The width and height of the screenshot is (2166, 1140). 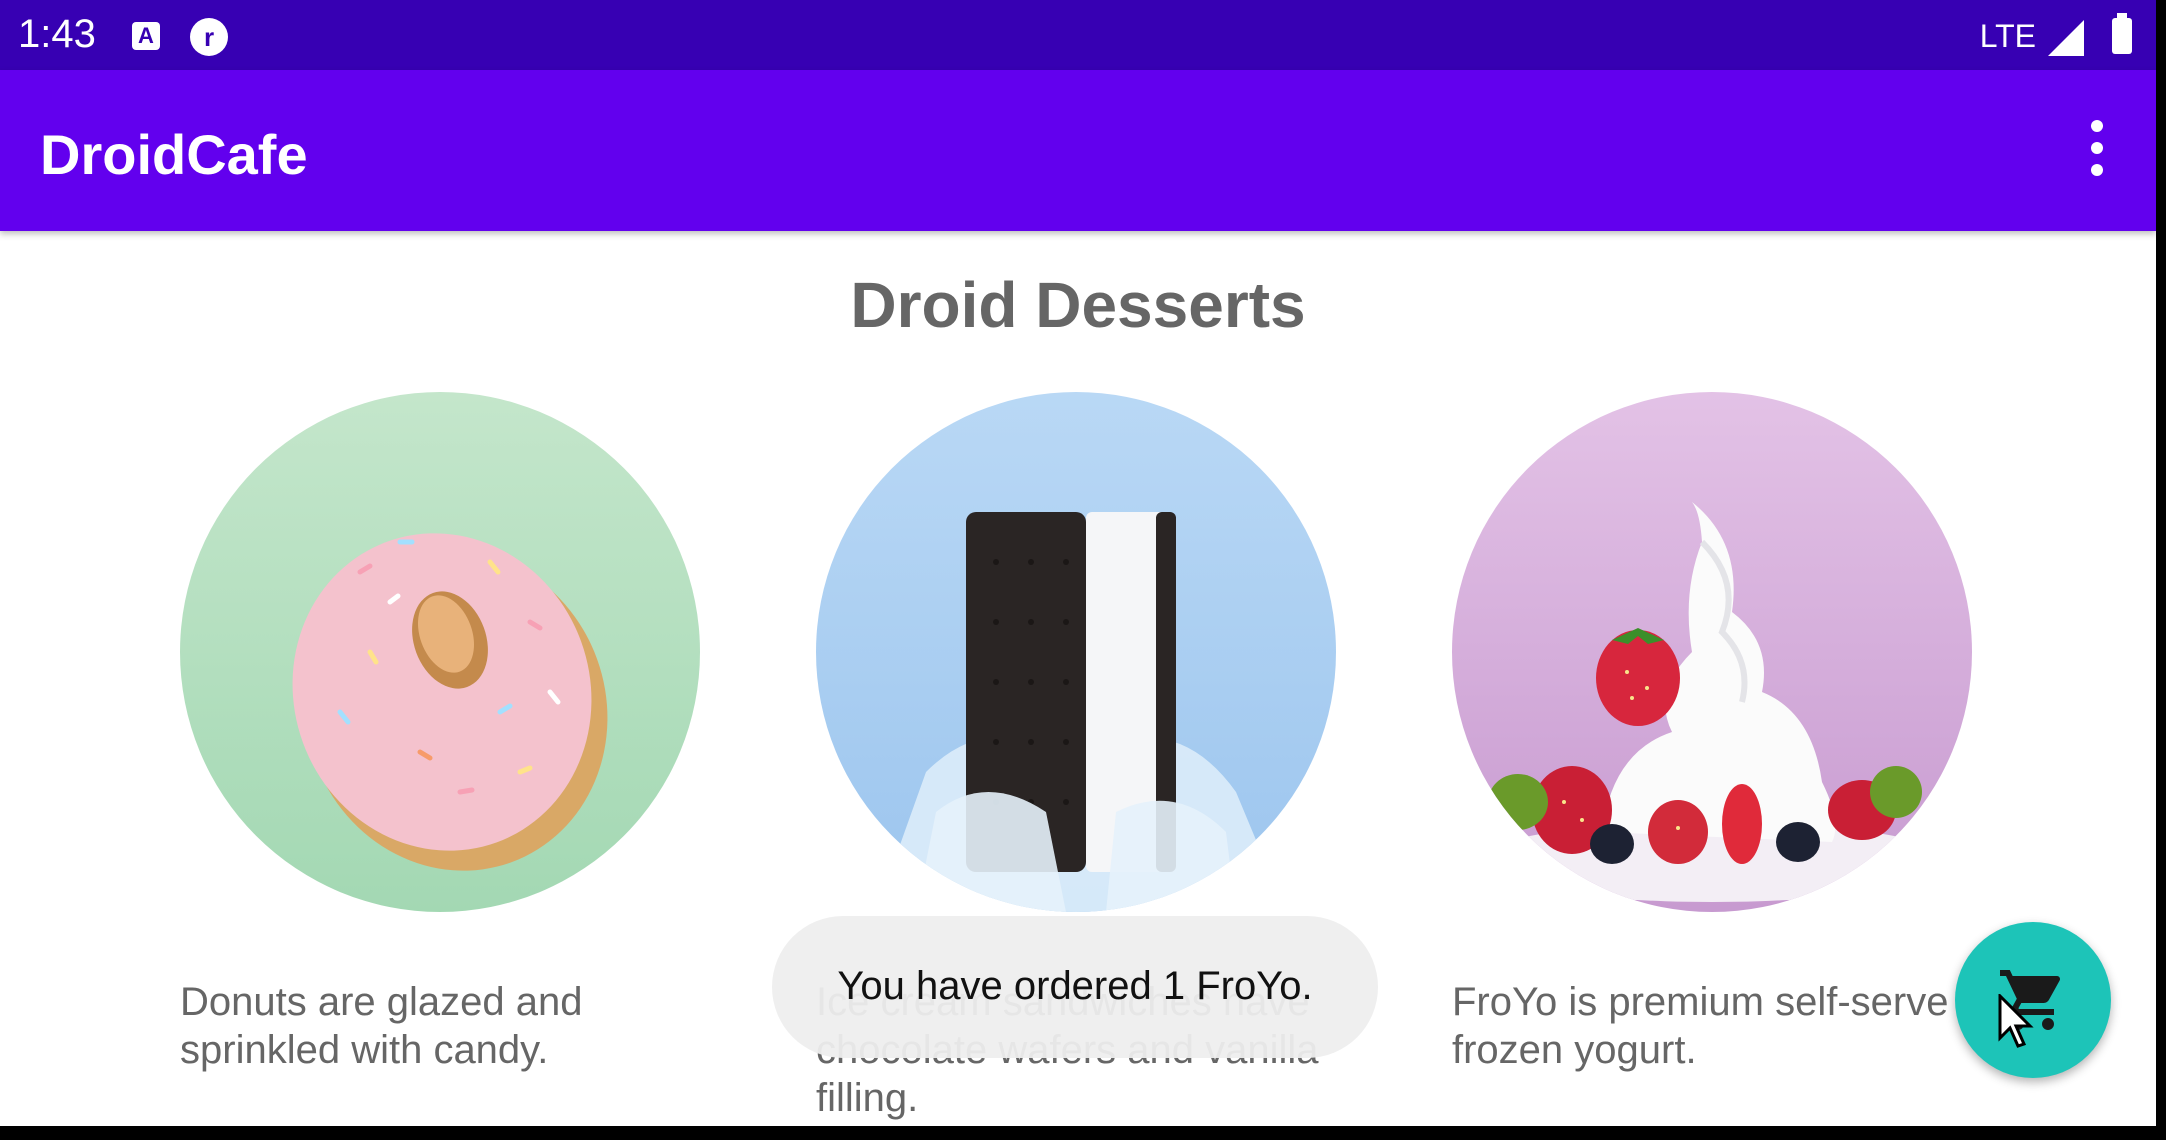 I want to click on mouse-cursor-icon, so click(x=2016, y=1021).